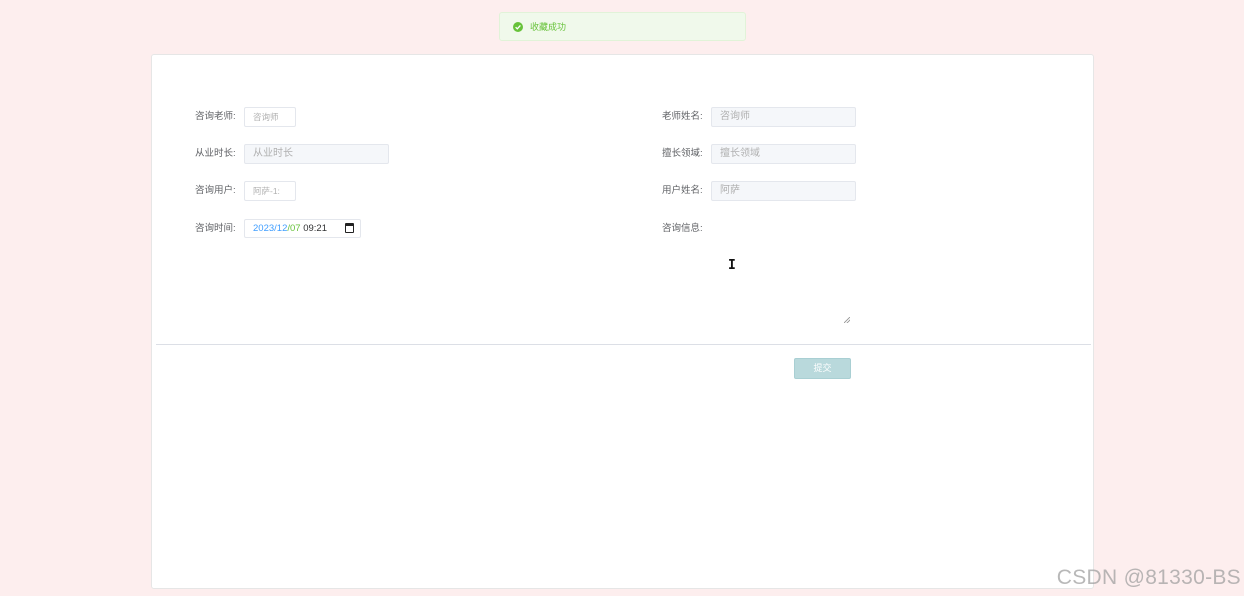 The image size is (1244, 596). Describe the element at coordinates (270, 191) in the screenshot. I see `consult-user-input: 阿萨-1:` at that location.